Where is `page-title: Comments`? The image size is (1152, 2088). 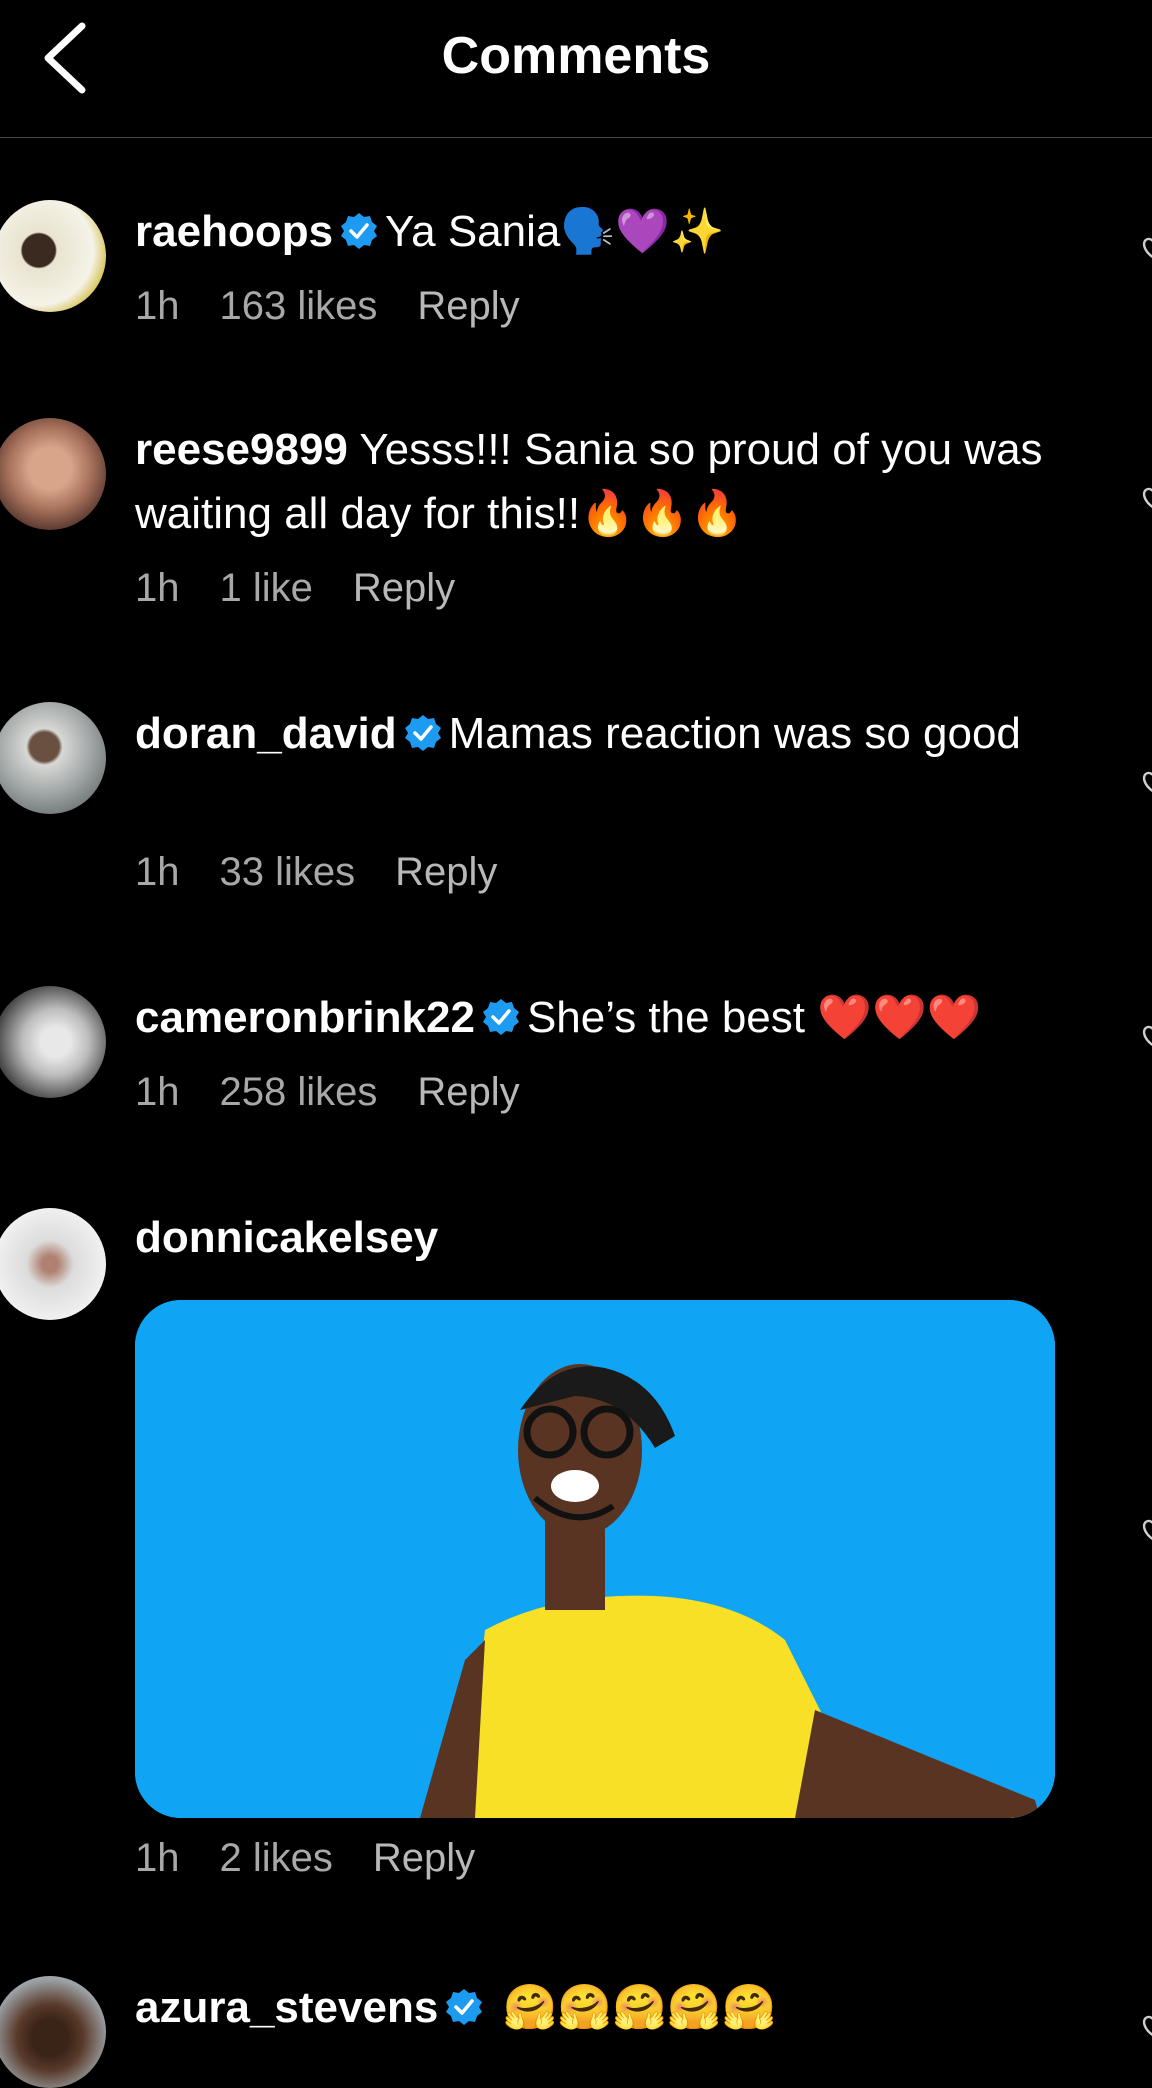
page-title: Comments is located at coordinates (576, 56).